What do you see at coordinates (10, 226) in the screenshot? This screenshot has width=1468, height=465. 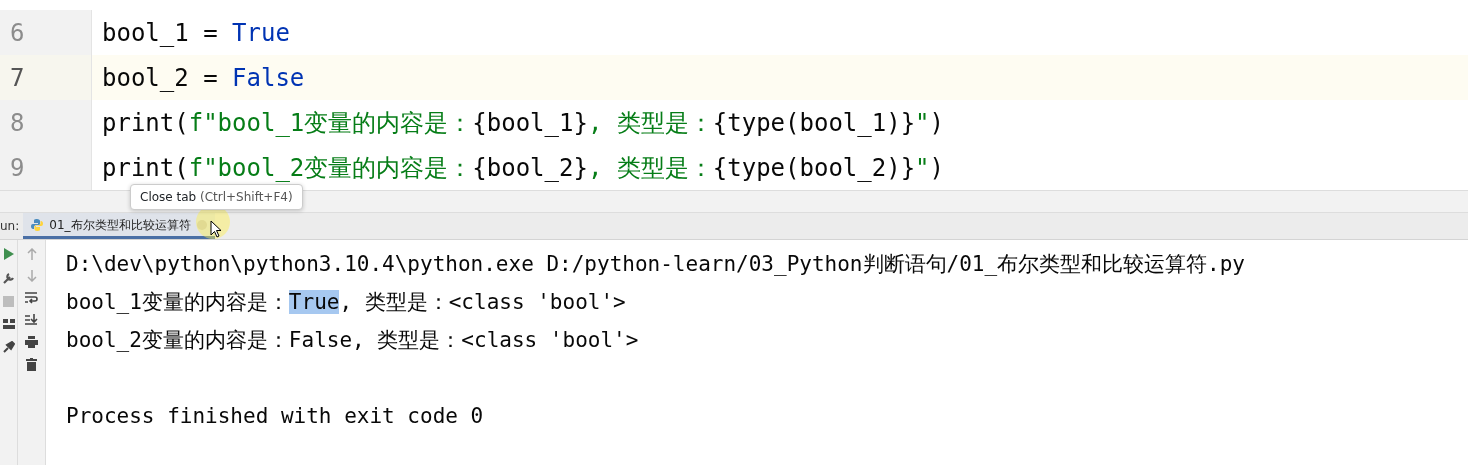 I see `run-label: un:` at bounding box center [10, 226].